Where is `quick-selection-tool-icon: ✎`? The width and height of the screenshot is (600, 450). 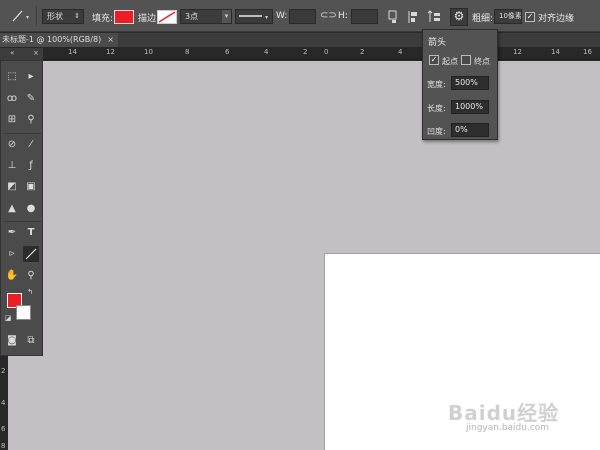
quick-selection-tool-icon: ✎ is located at coordinates (31, 99).